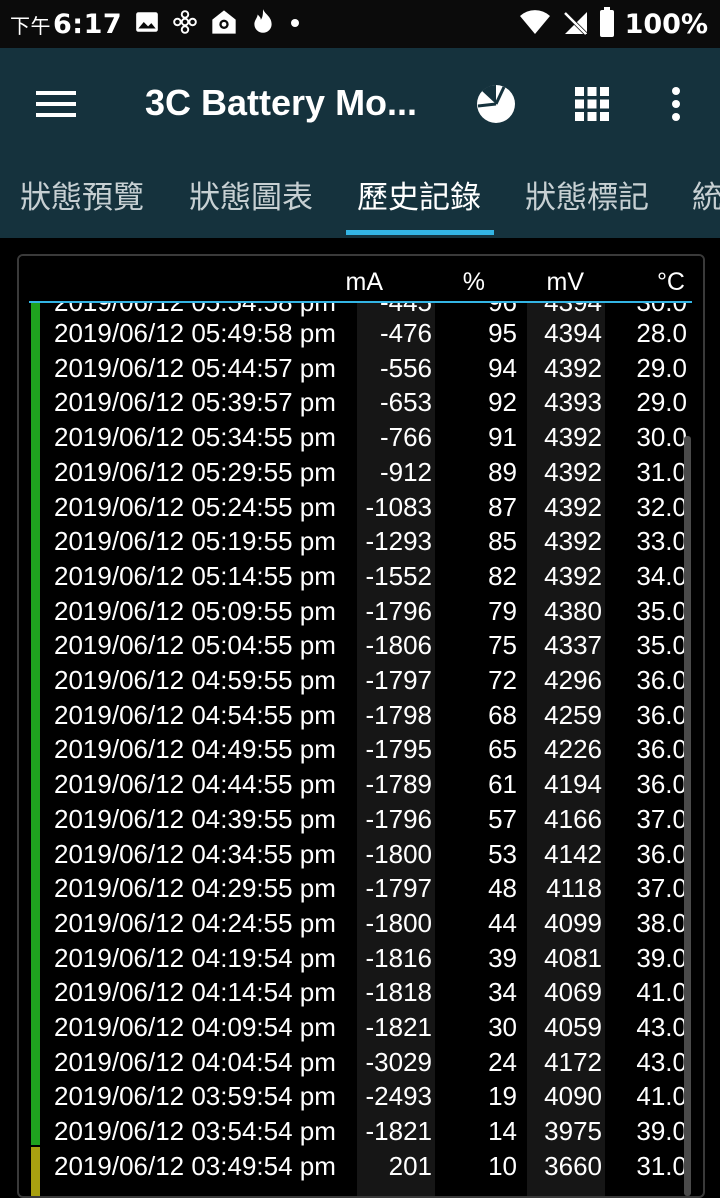 This screenshot has height=1198, width=720. What do you see at coordinates (361, 507) in the screenshot?
I see `history-row: 2019/06/12 05:24:55 pm -1083 87 4392 32.0` at bounding box center [361, 507].